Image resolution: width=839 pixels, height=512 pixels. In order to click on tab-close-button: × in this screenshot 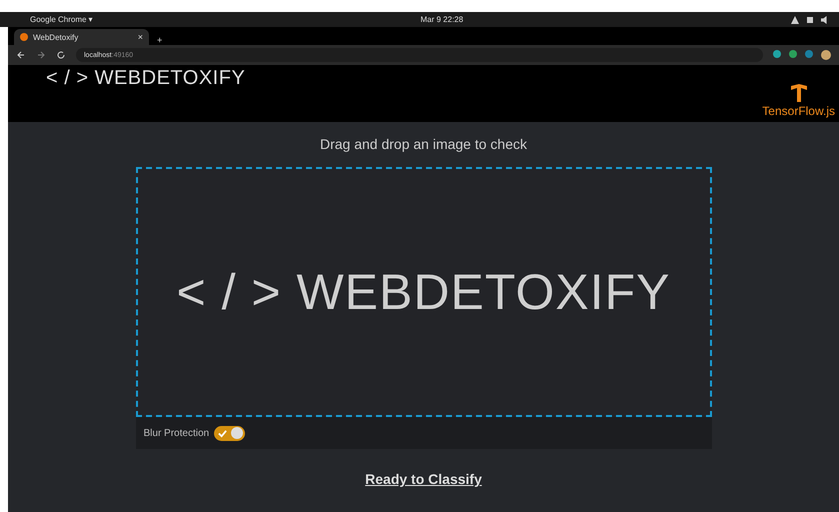, I will do `click(140, 37)`.